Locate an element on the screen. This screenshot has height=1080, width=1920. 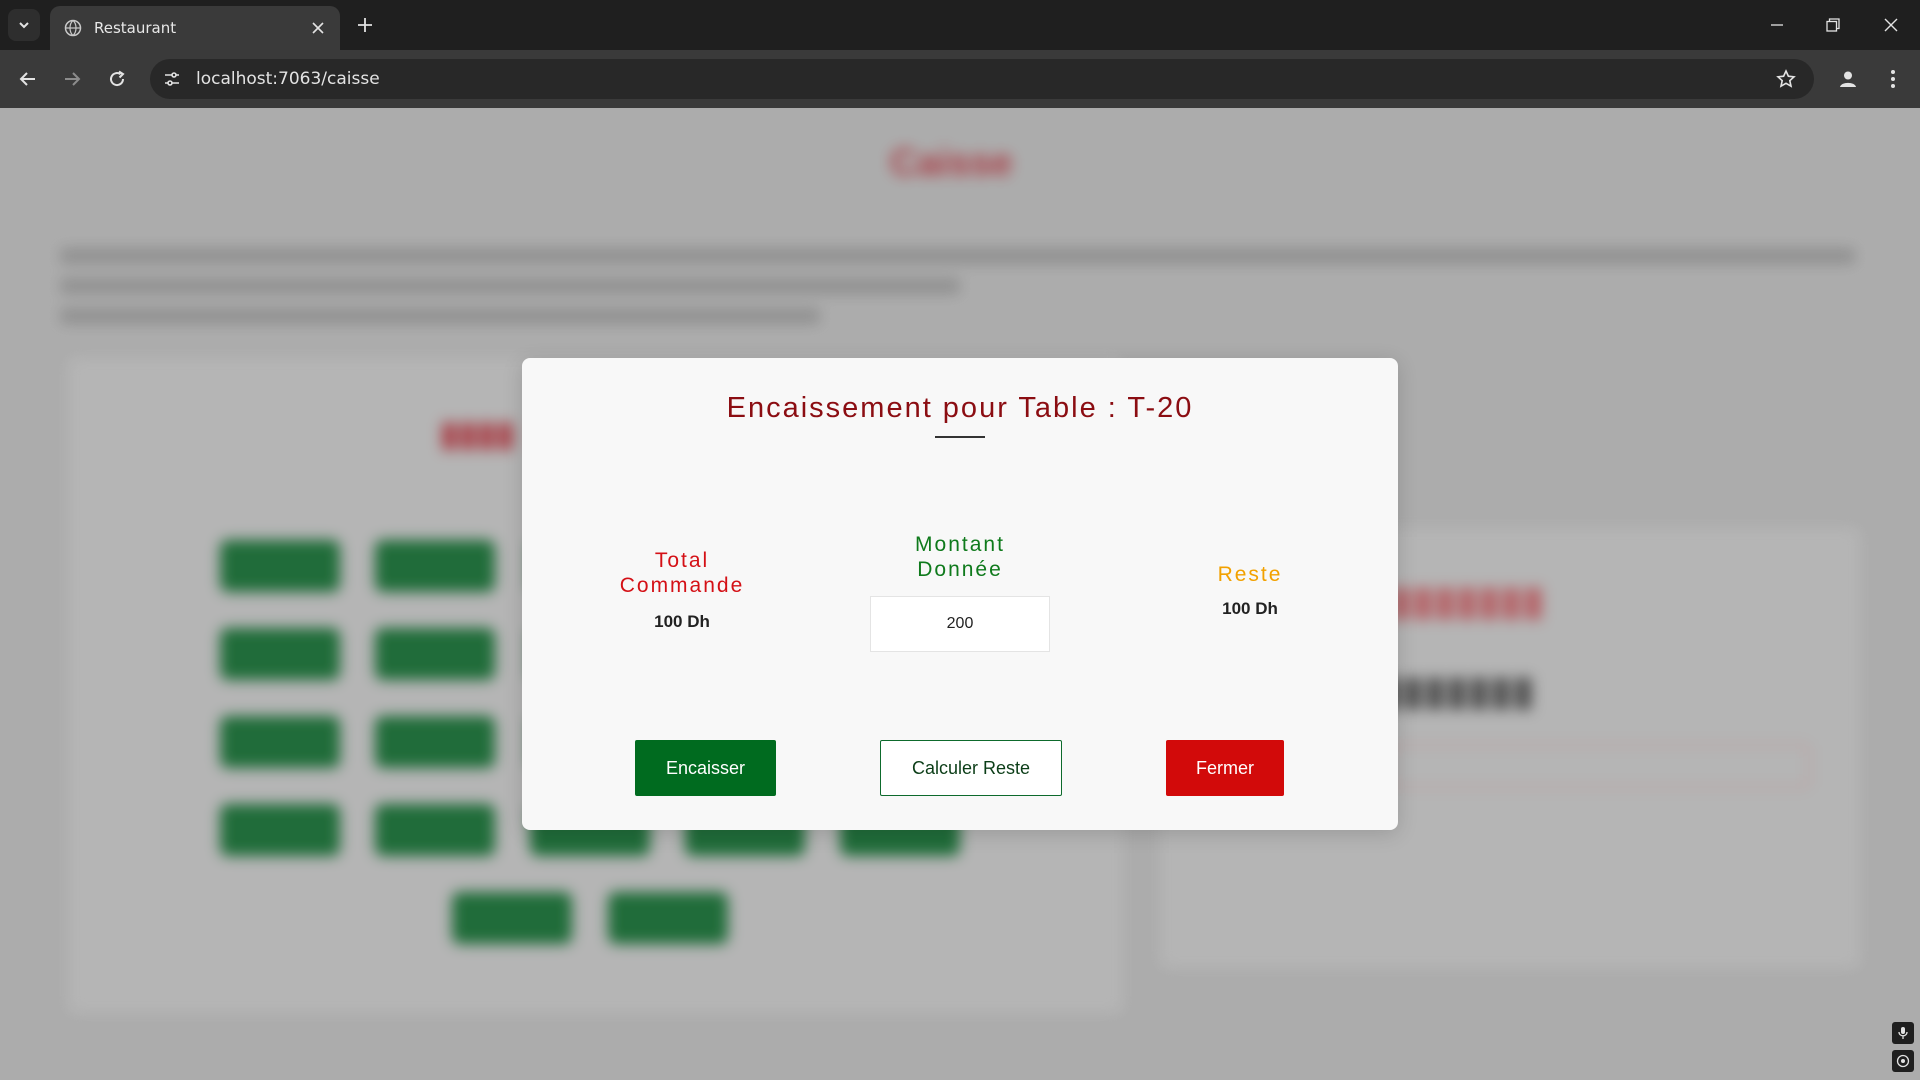
url-text: localhost:7063/caisse is located at coordinates (288, 79).